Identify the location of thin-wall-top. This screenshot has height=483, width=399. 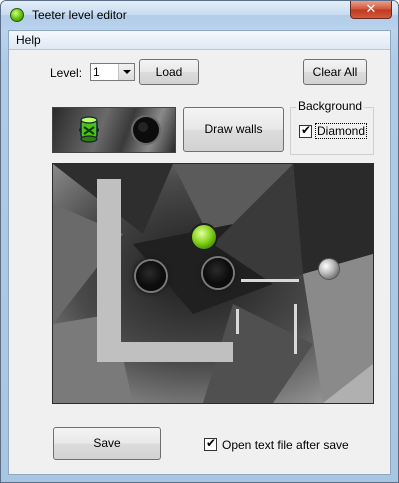
(270, 280).